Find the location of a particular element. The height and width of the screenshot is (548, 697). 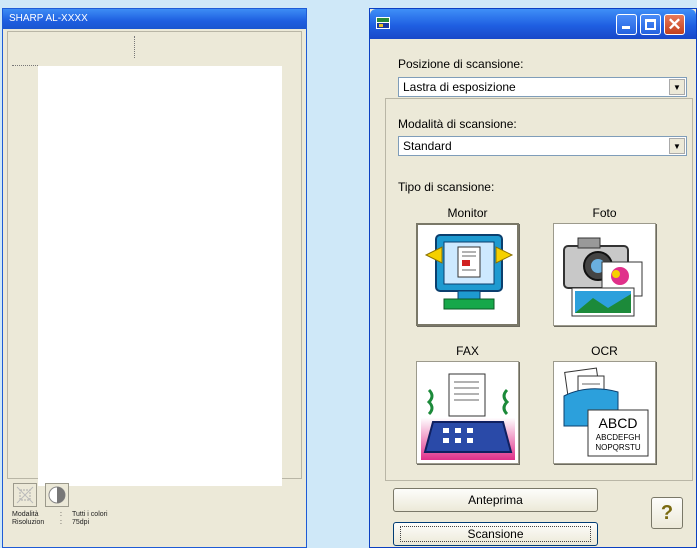

zoom-button is located at coordinates (25, 495).